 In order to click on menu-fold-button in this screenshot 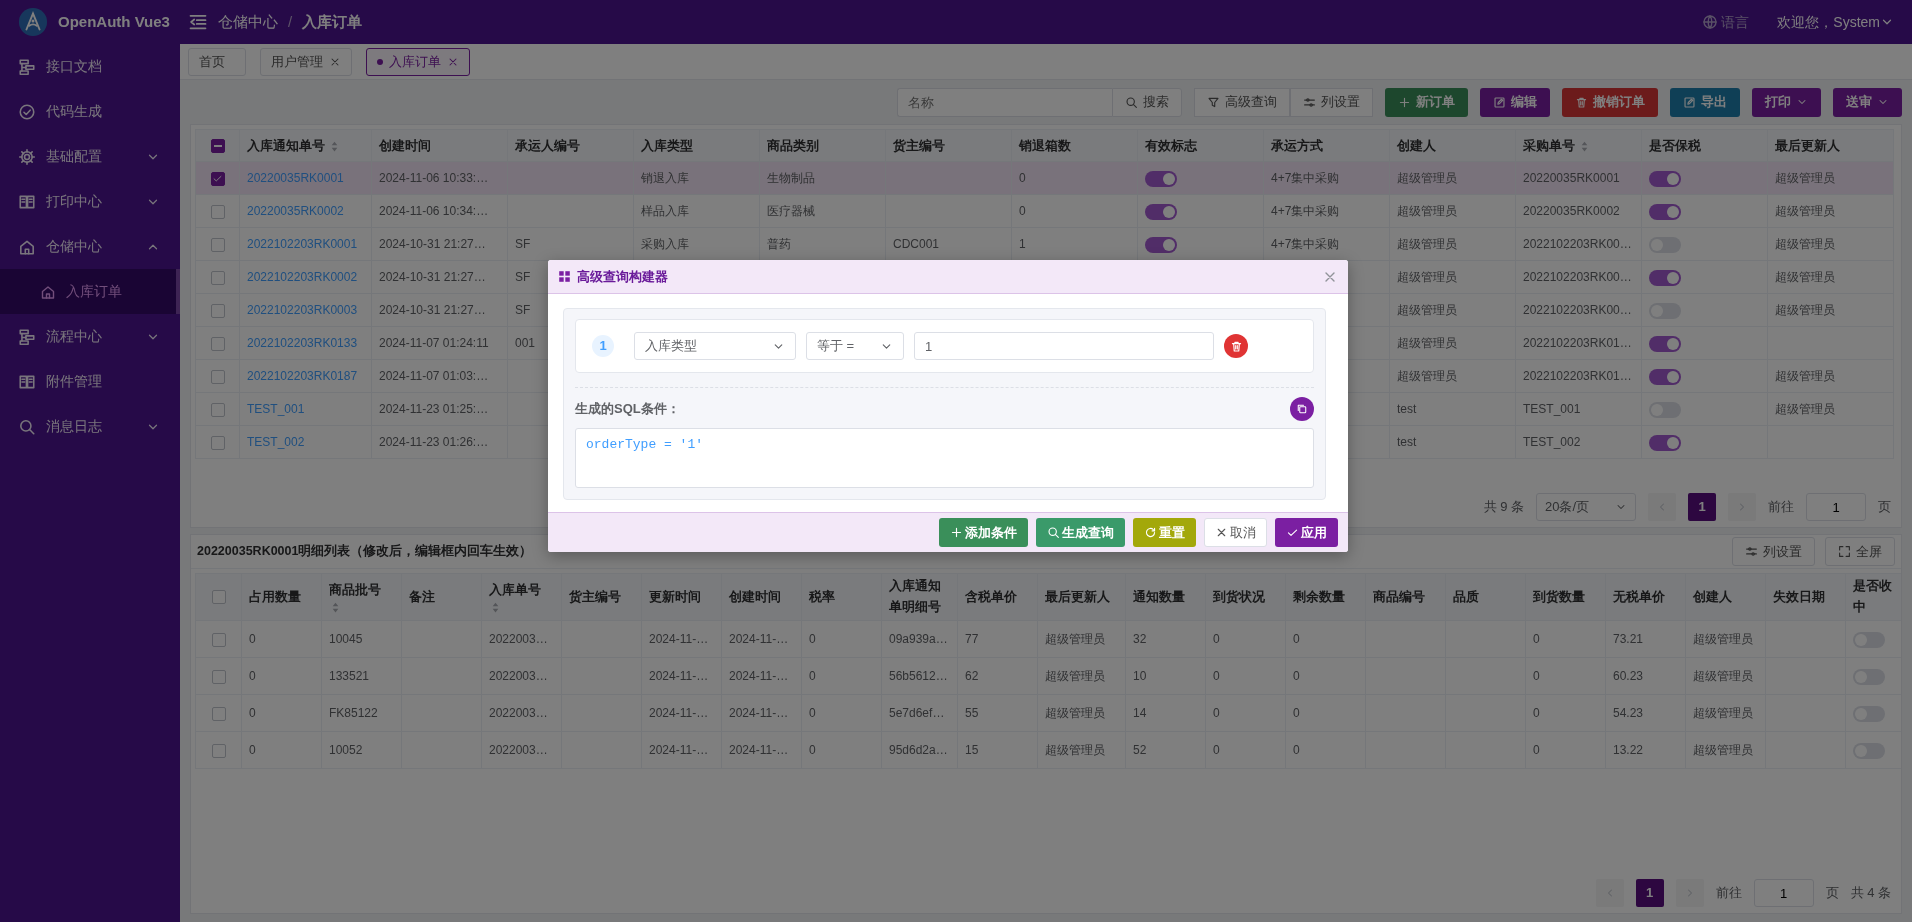, I will do `click(198, 22)`.